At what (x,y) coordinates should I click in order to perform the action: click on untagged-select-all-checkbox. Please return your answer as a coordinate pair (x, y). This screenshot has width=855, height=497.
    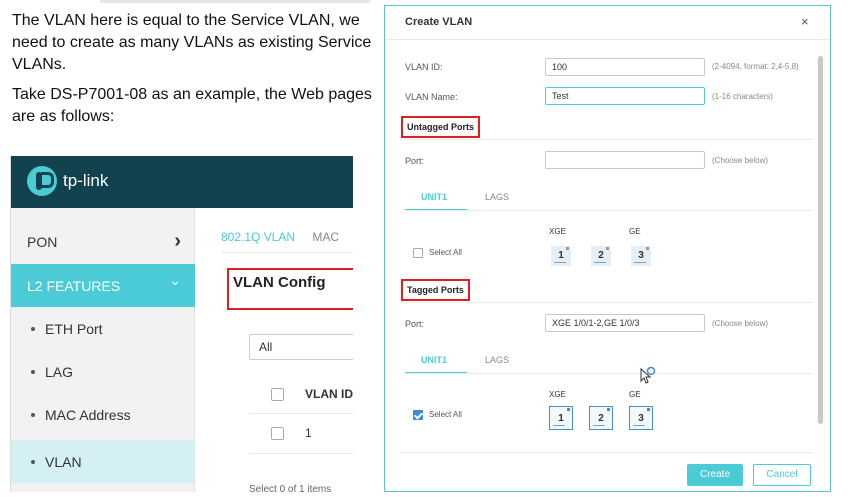
    Looking at the image, I should click on (418, 253).